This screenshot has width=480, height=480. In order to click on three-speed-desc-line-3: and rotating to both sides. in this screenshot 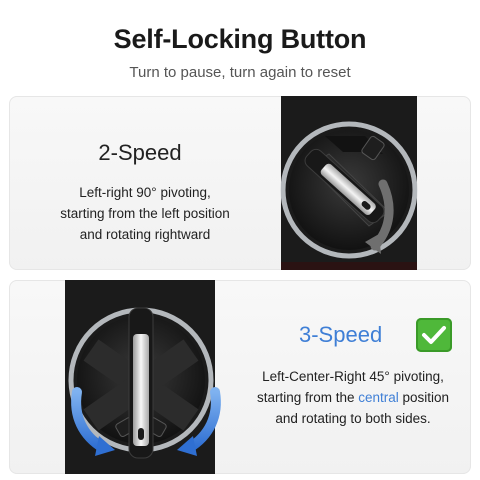, I will do `click(353, 418)`.